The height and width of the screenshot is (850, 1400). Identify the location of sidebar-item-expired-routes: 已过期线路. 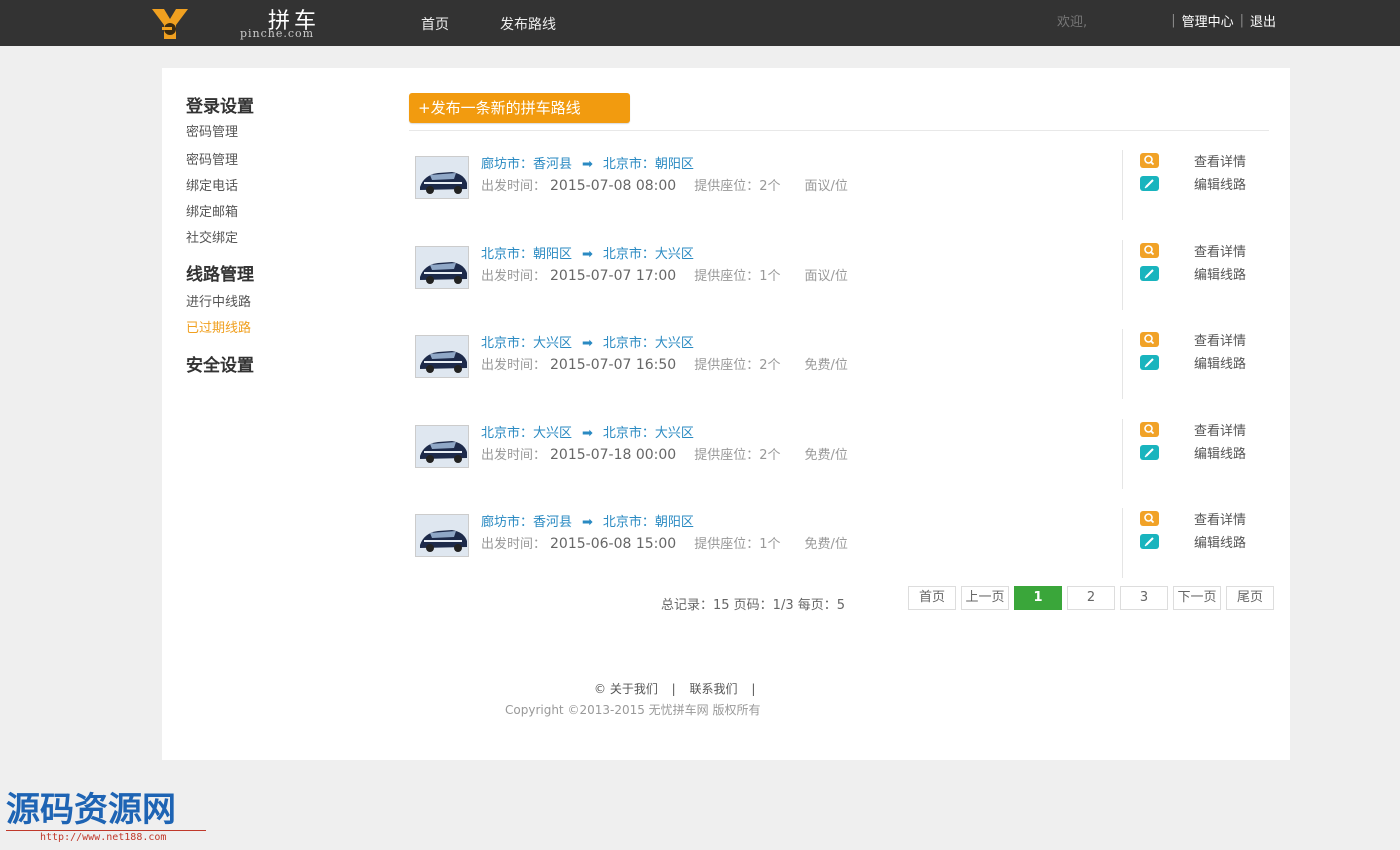
(218, 326).